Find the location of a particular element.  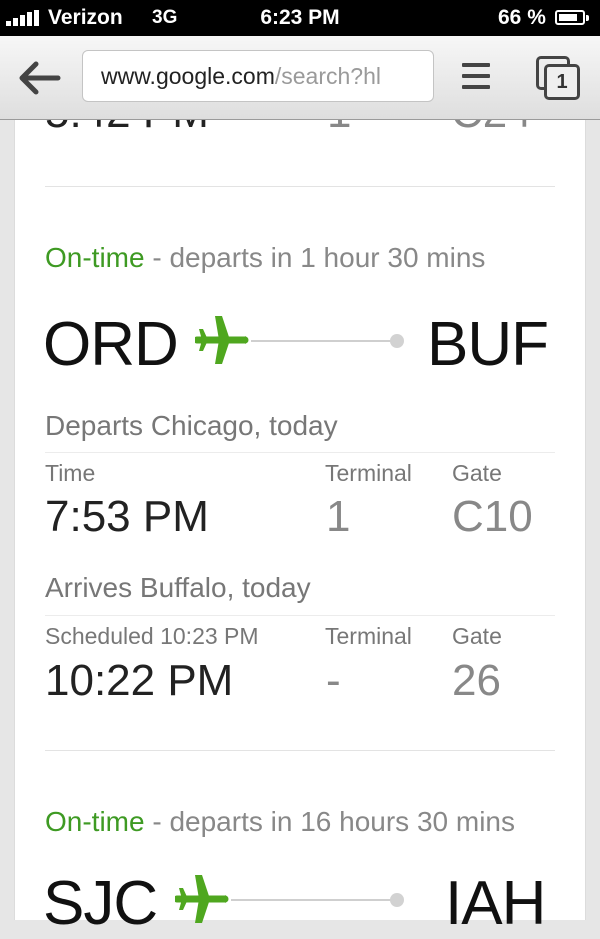

arrives-heading: Arrives Buffalo, today is located at coordinates (178, 587).